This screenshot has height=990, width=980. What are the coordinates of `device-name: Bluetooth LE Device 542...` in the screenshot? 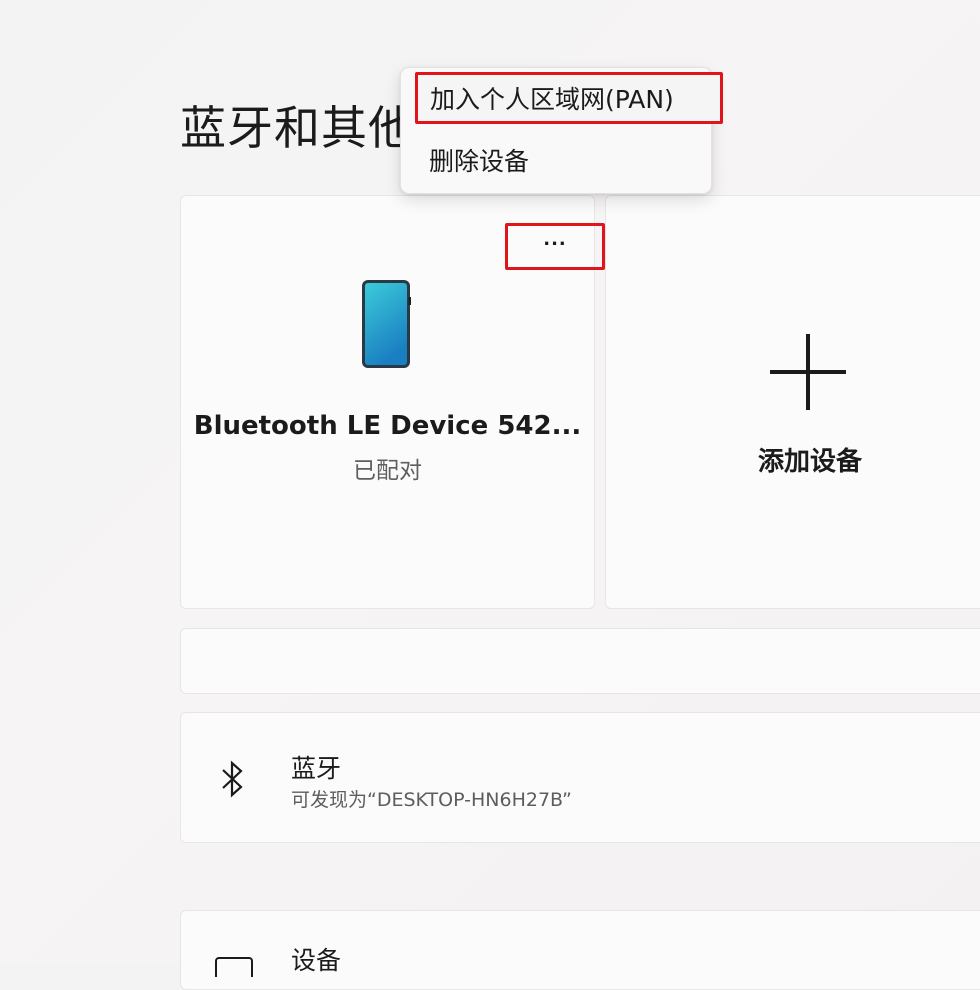 It's located at (387, 426).